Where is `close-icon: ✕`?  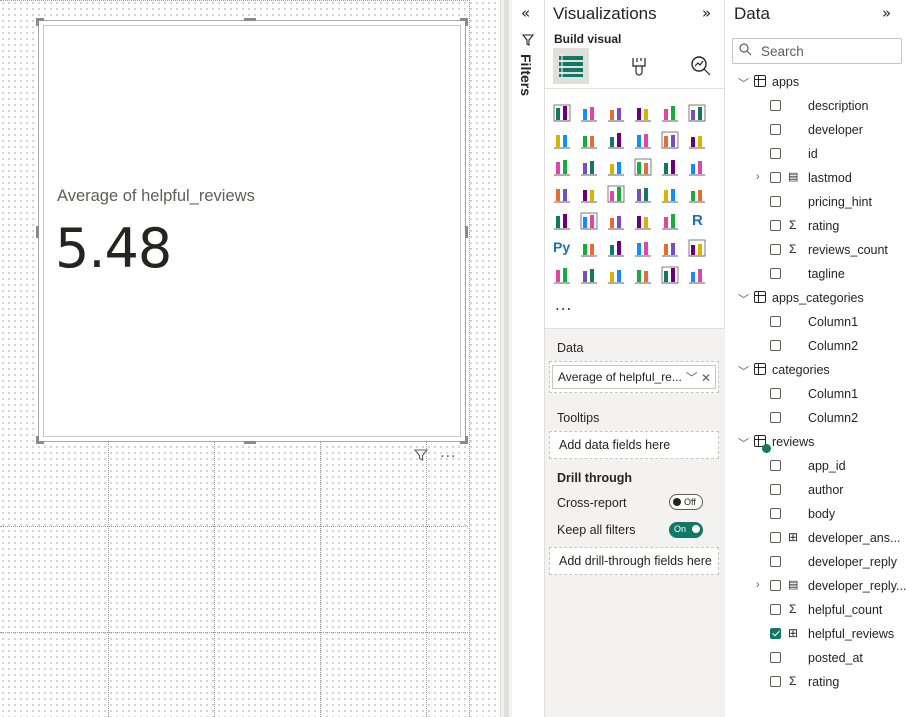
close-icon: ✕ is located at coordinates (706, 378).